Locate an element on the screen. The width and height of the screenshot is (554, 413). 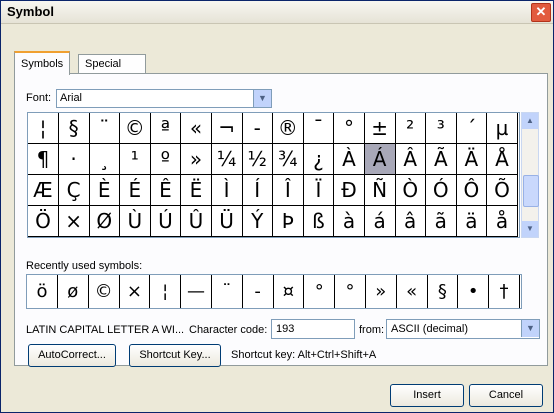
symbol-cell: à is located at coordinates (349, 221).